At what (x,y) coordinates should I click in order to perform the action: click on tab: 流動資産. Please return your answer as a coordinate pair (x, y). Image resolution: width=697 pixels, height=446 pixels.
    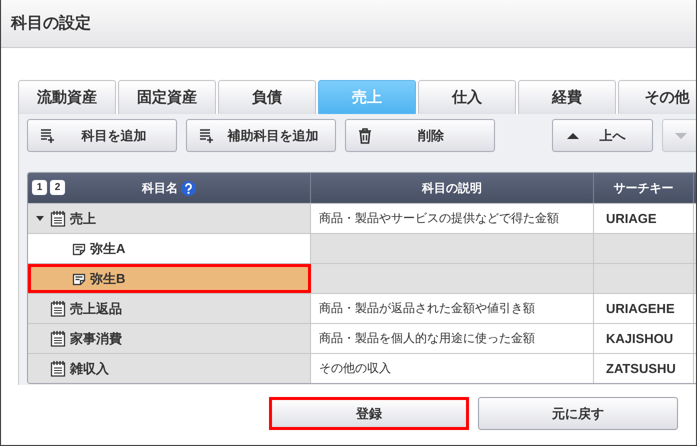
    Looking at the image, I should click on (67, 97).